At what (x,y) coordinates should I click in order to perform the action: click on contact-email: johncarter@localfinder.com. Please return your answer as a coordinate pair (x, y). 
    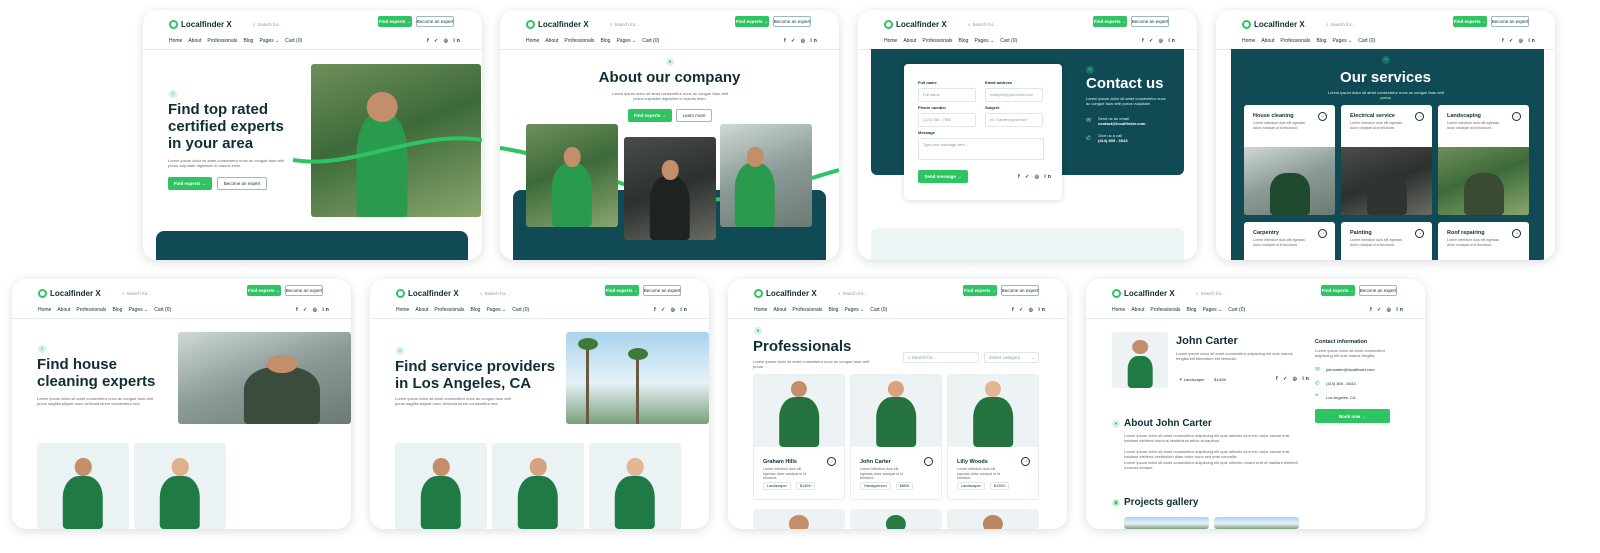
    Looking at the image, I should click on (1350, 369).